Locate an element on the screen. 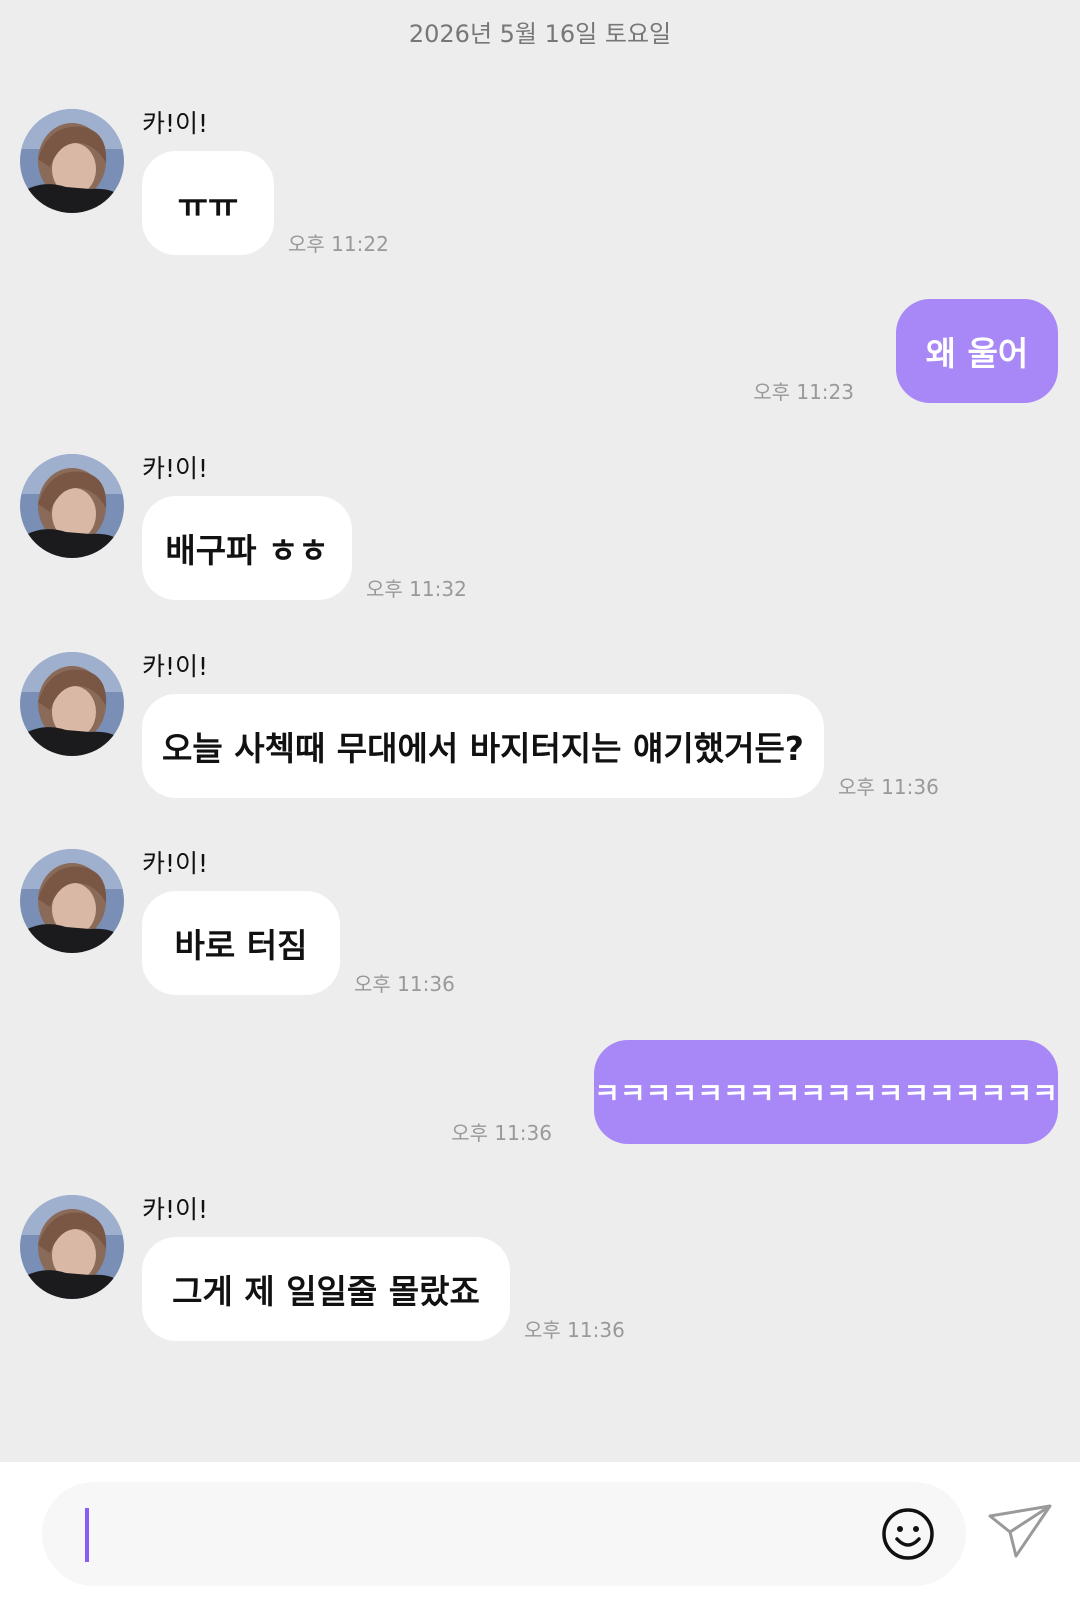  message-bubble: 오늘 사첵때 무대에서 바지터지는 얘기했거든? is located at coordinates (483, 746).